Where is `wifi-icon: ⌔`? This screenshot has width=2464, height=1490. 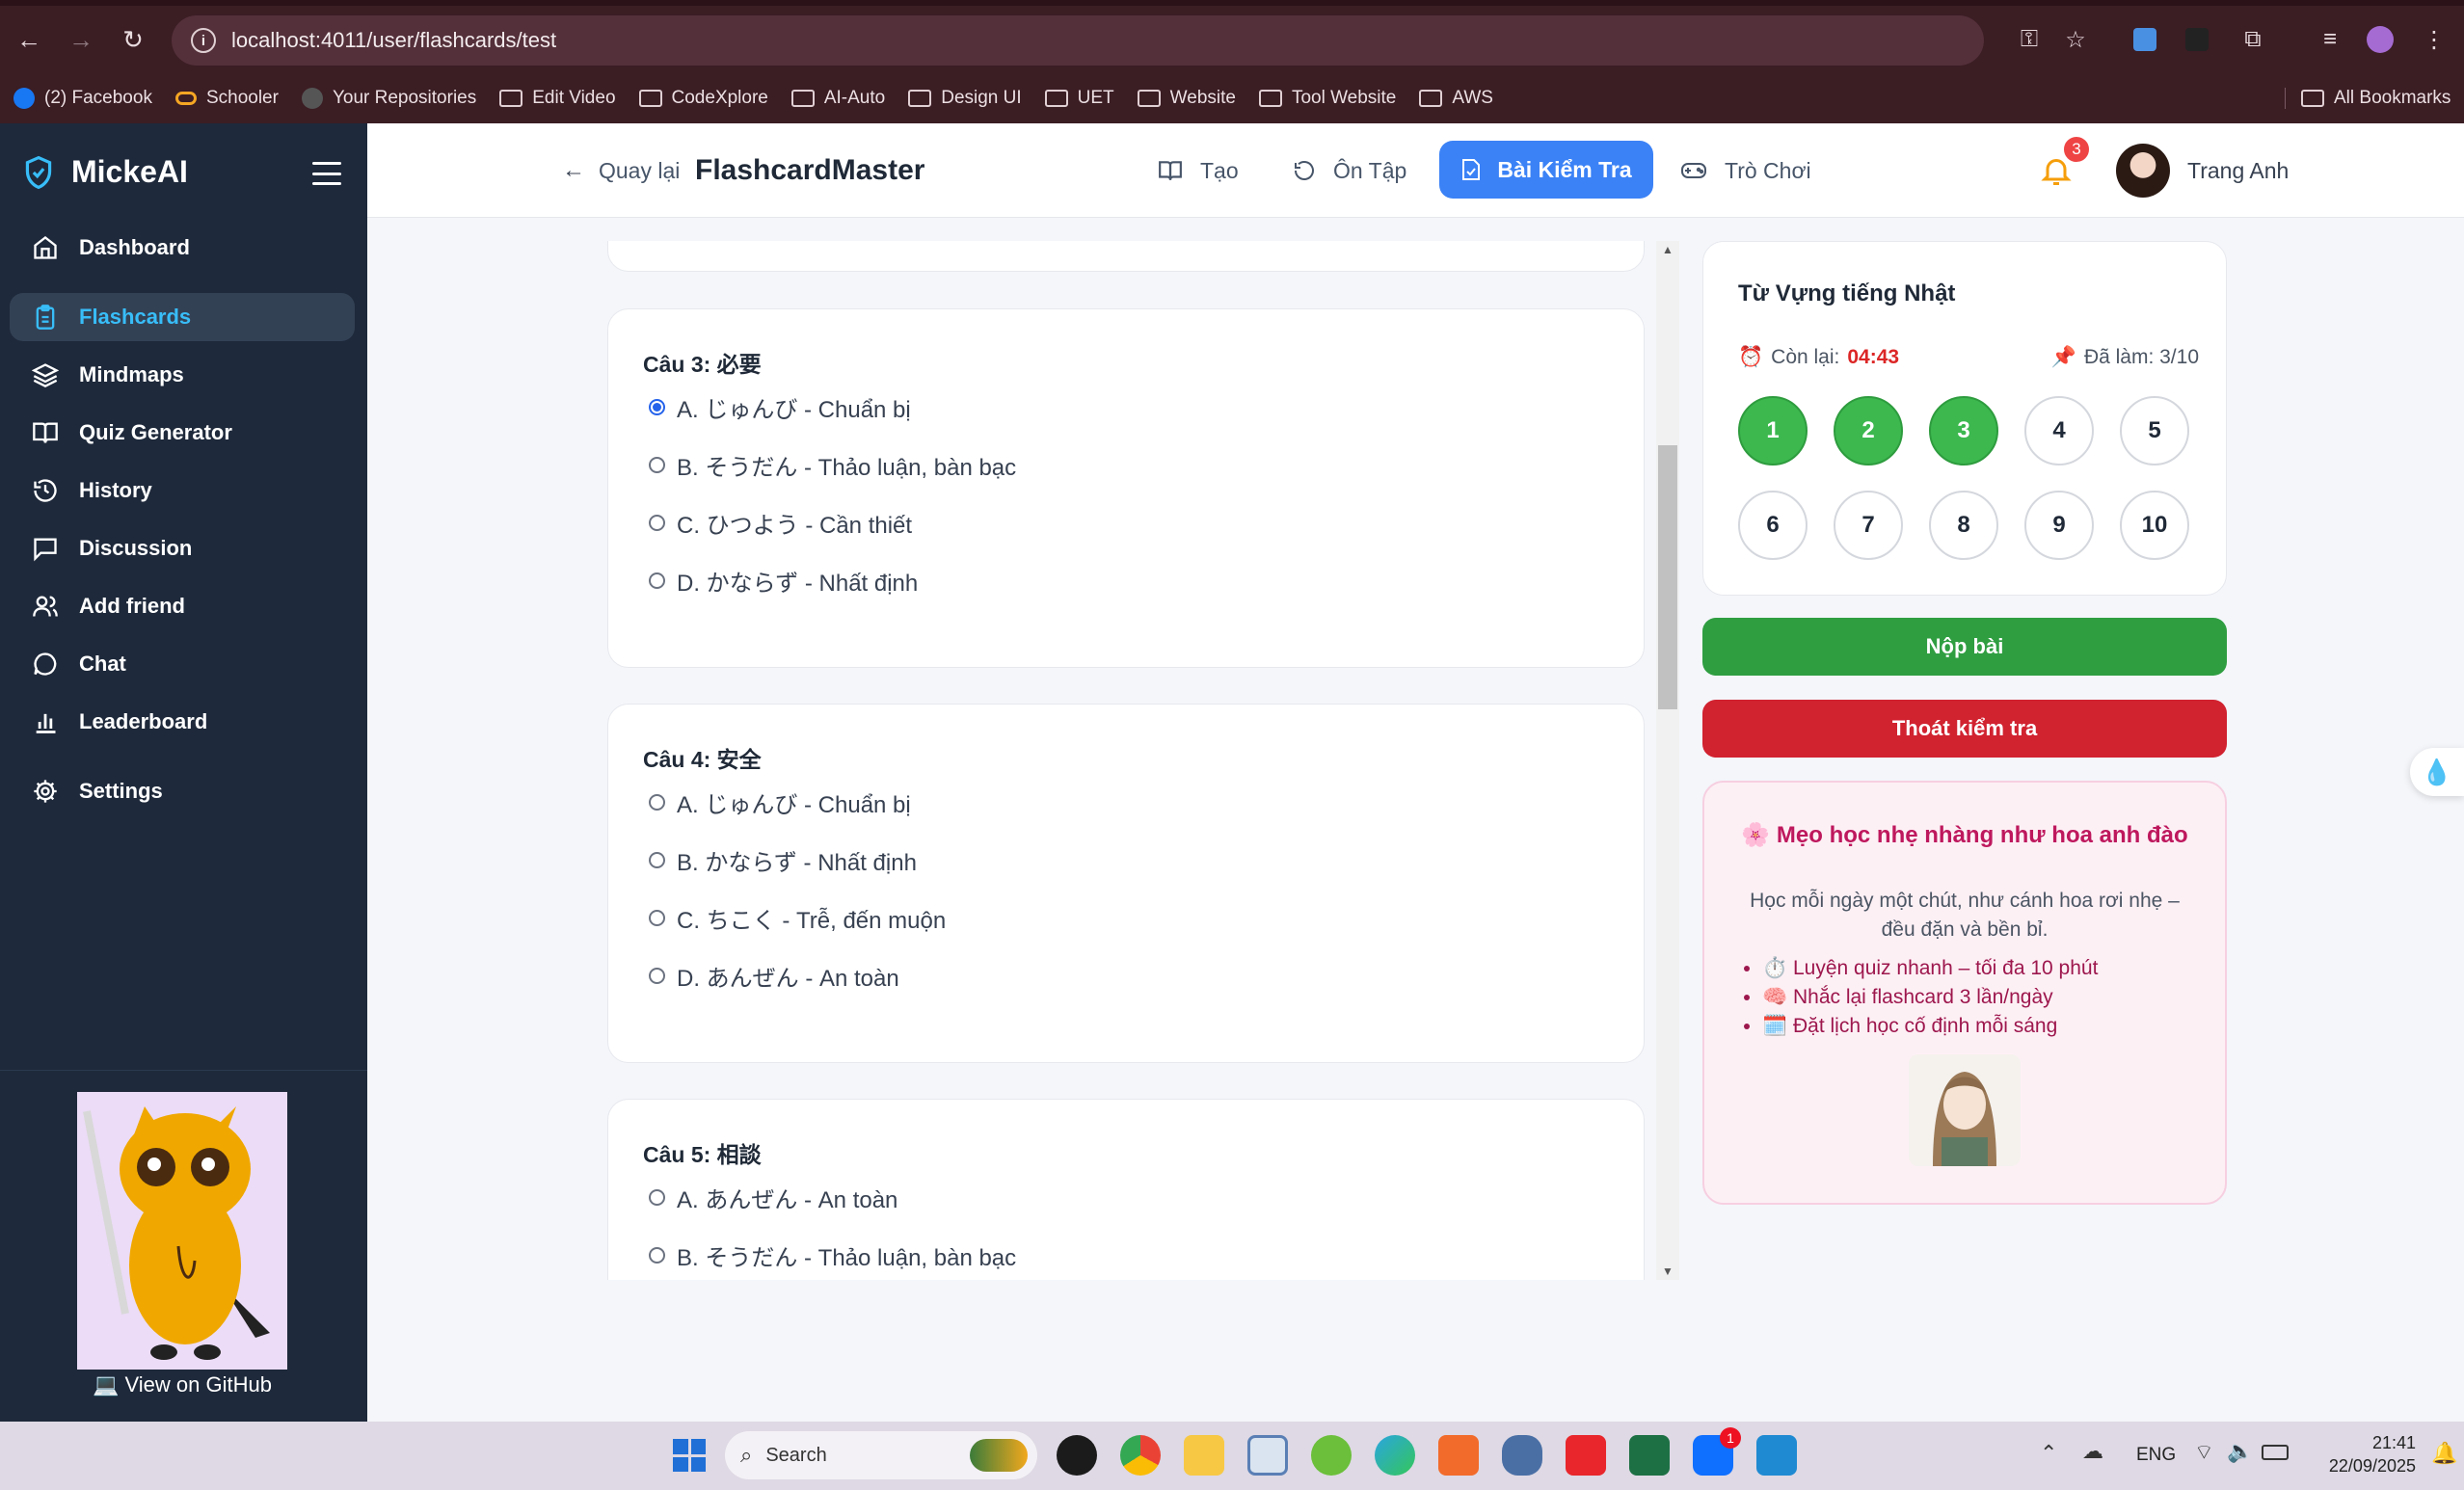
wifi-icon: ⌔ is located at coordinates (2204, 1452).